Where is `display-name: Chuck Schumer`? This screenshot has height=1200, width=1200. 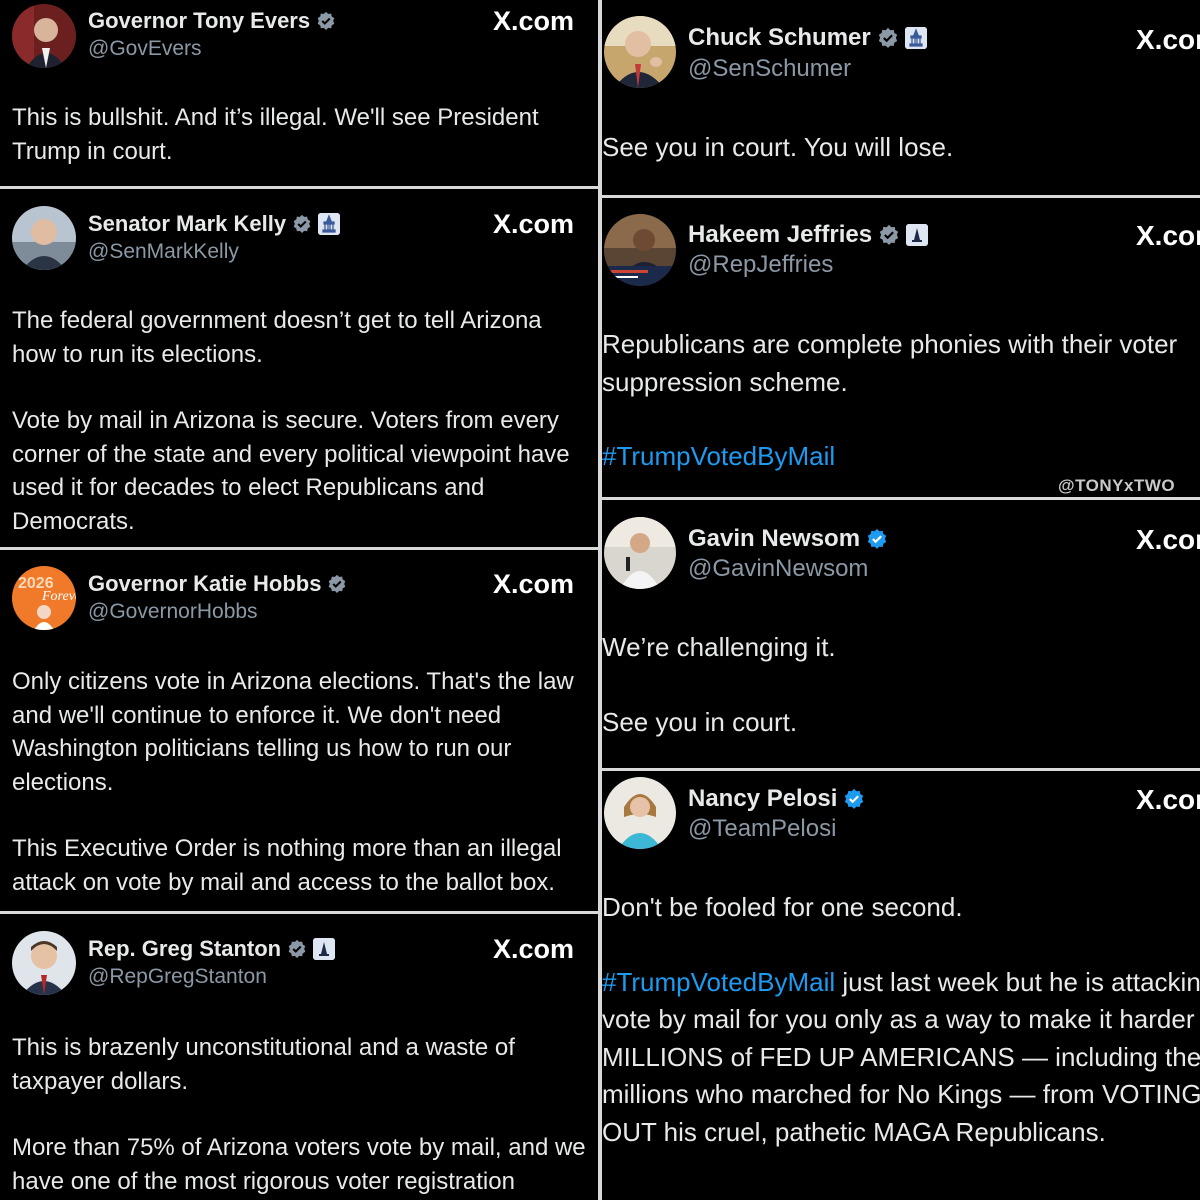 display-name: Chuck Schumer is located at coordinates (779, 38).